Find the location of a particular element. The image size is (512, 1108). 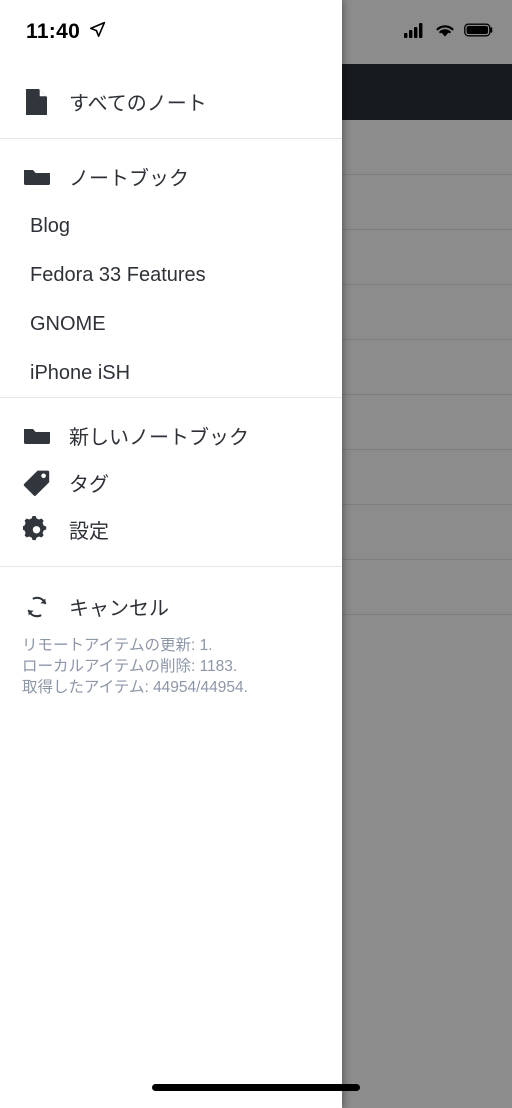

sync-report-line: ローカルアイテムの削除: 1183. is located at coordinates (130, 666).